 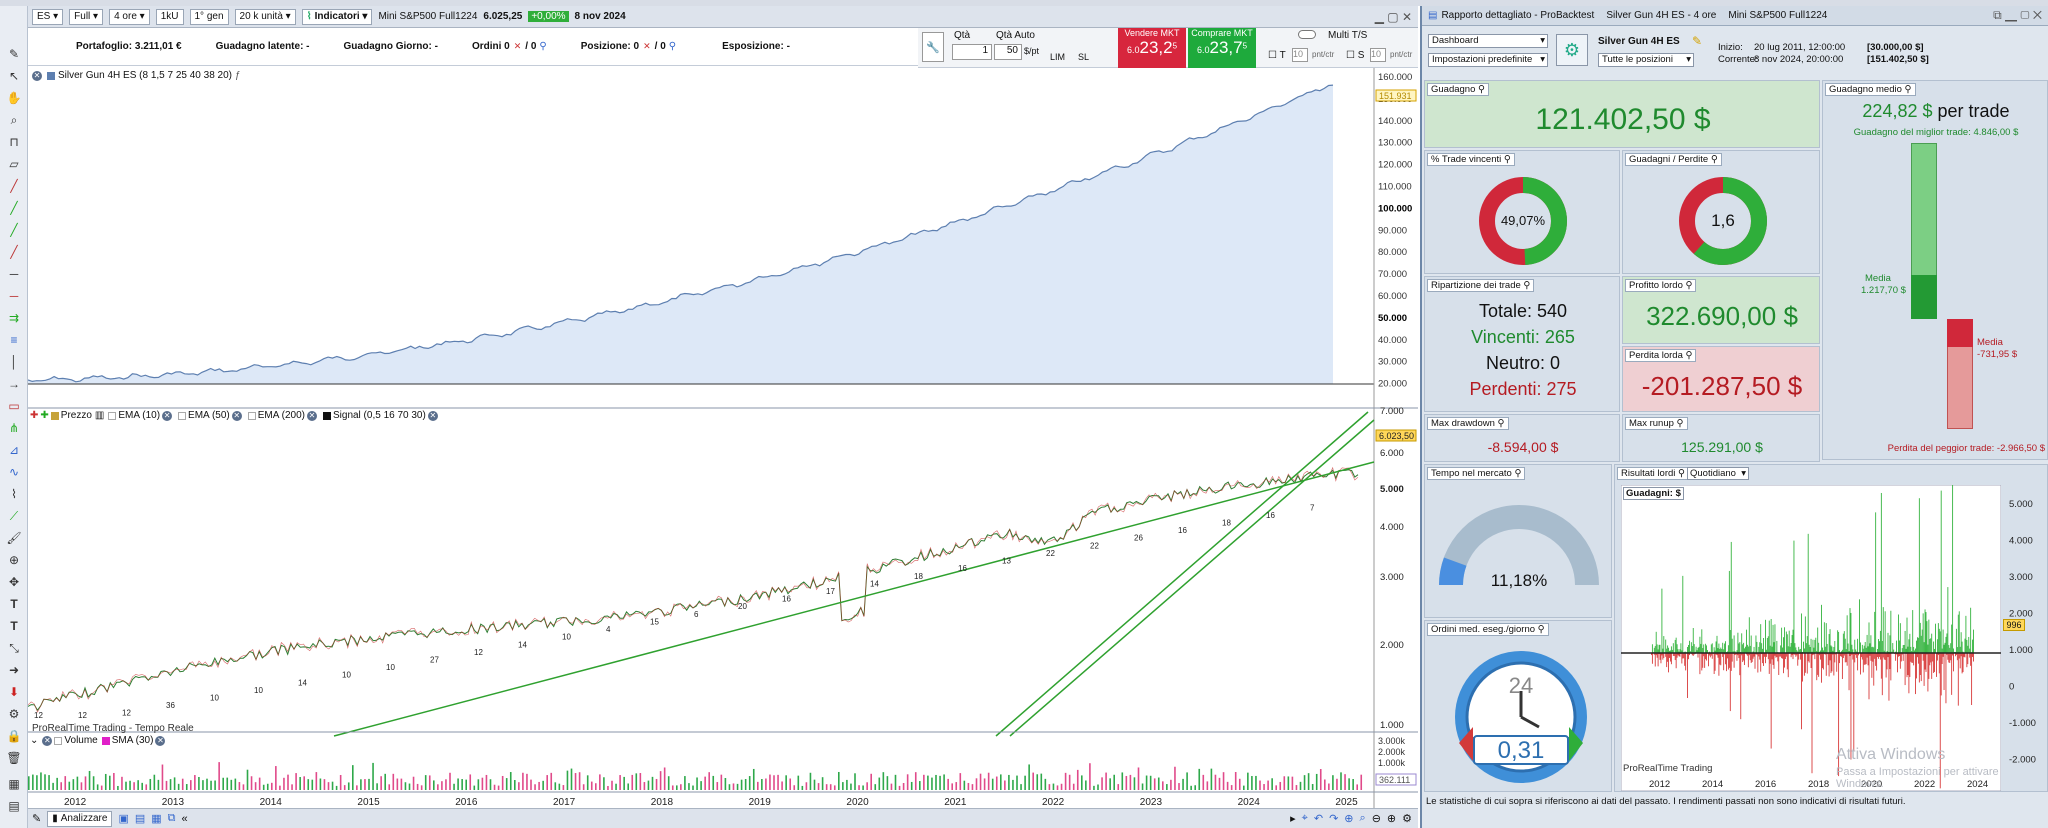 What do you see at coordinates (1318, 818) in the screenshot?
I see `undo-icon: ↶` at bounding box center [1318, 818].